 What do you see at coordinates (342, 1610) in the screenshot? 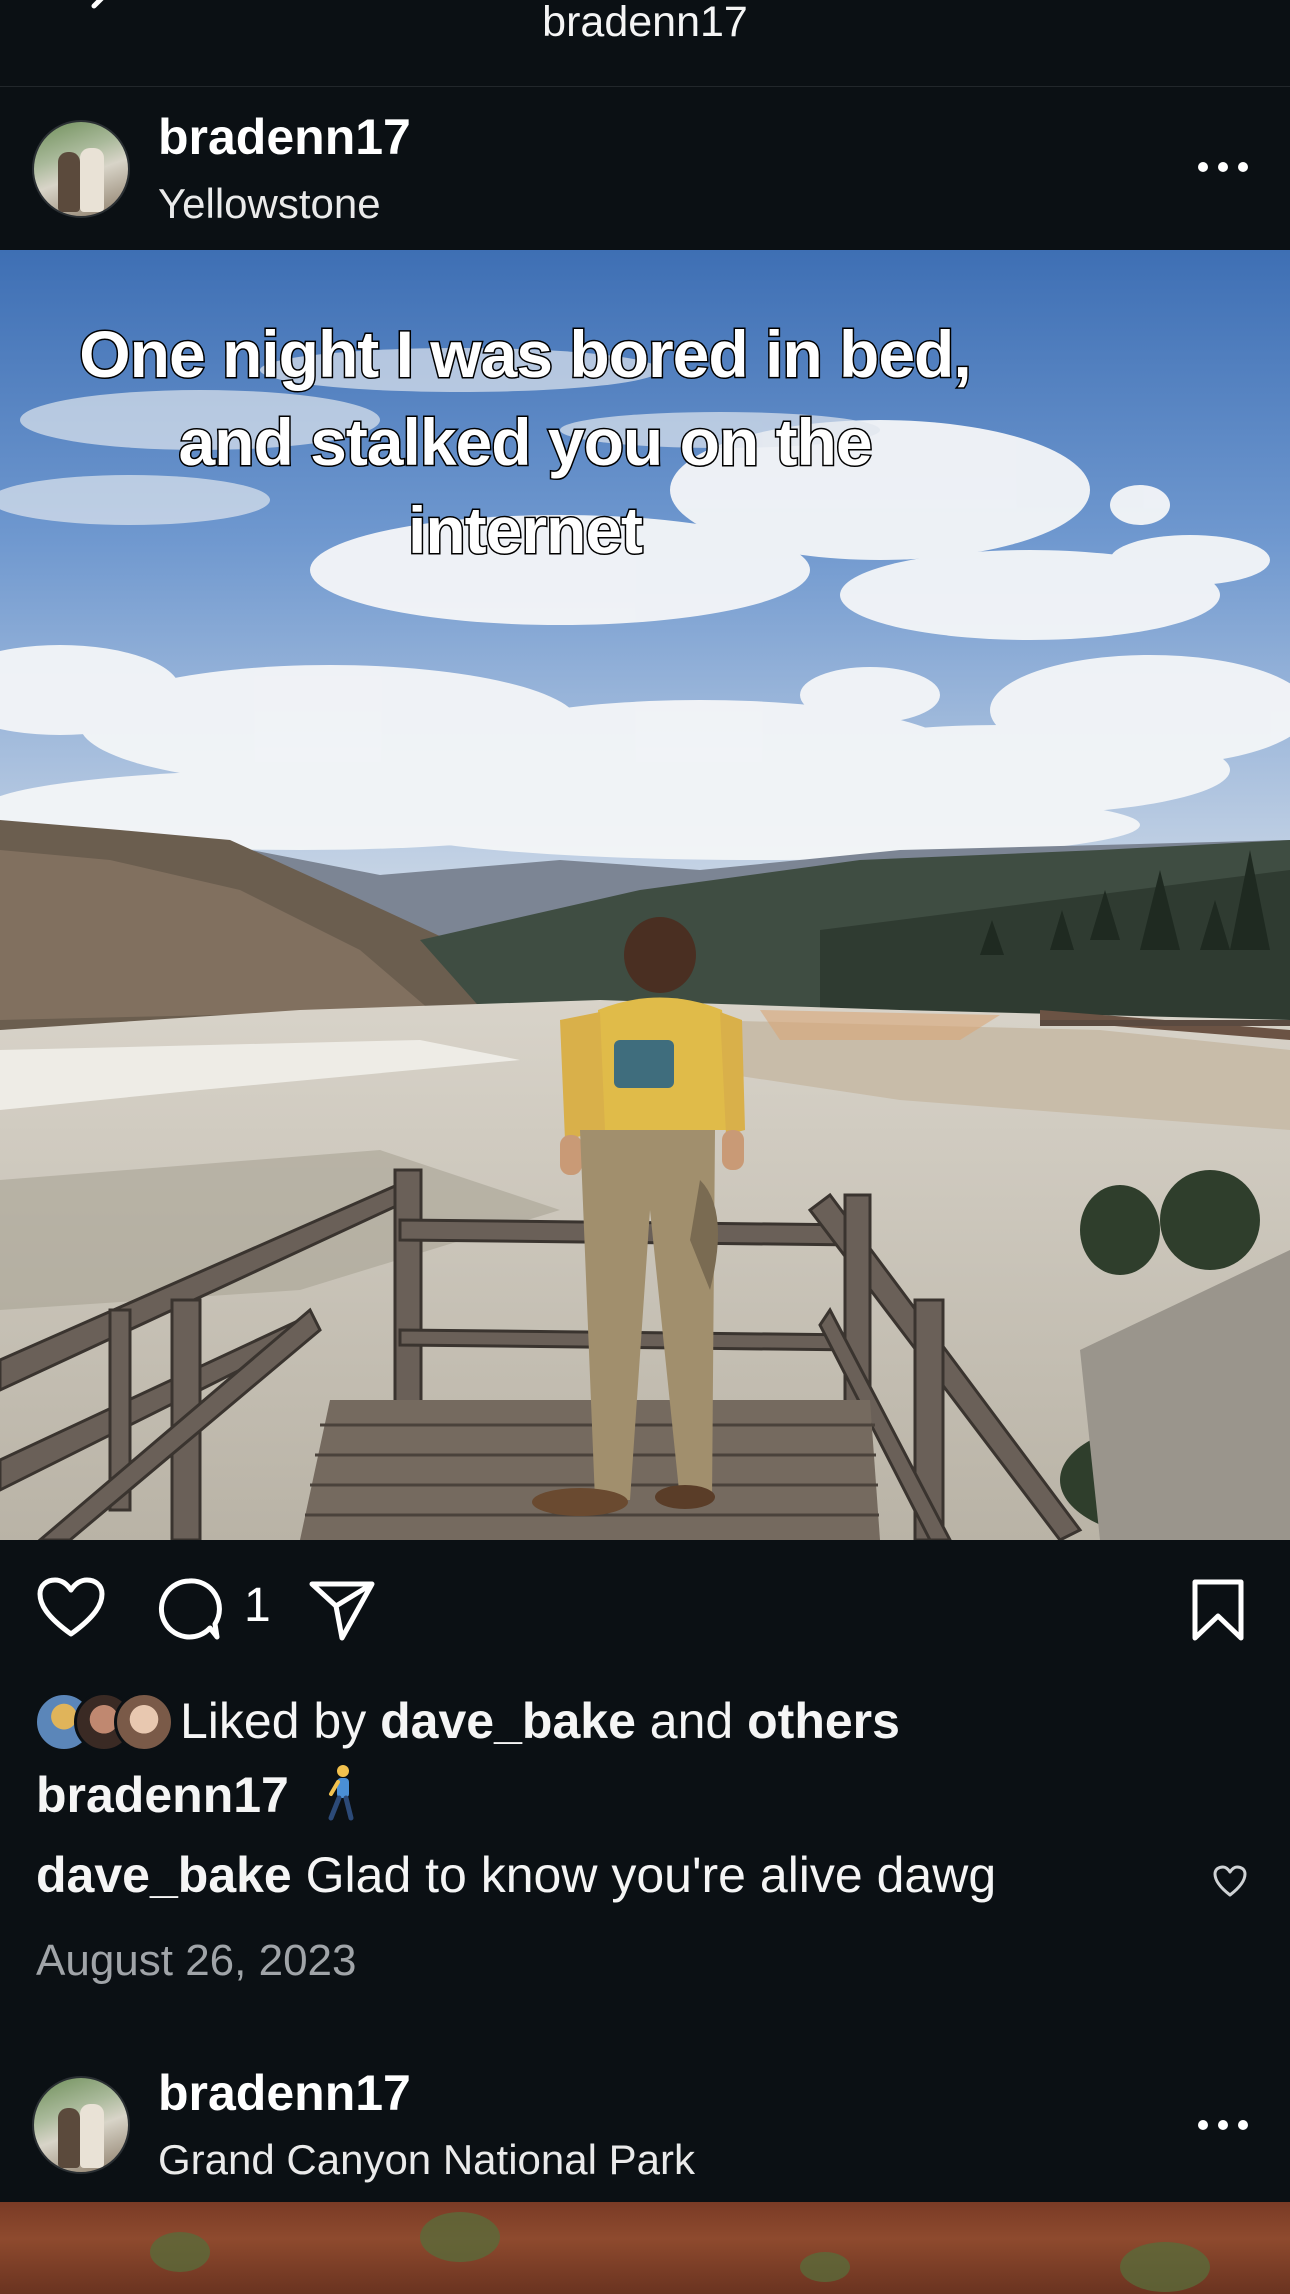
I see `share-icon` at bounding box center [342, 1610].